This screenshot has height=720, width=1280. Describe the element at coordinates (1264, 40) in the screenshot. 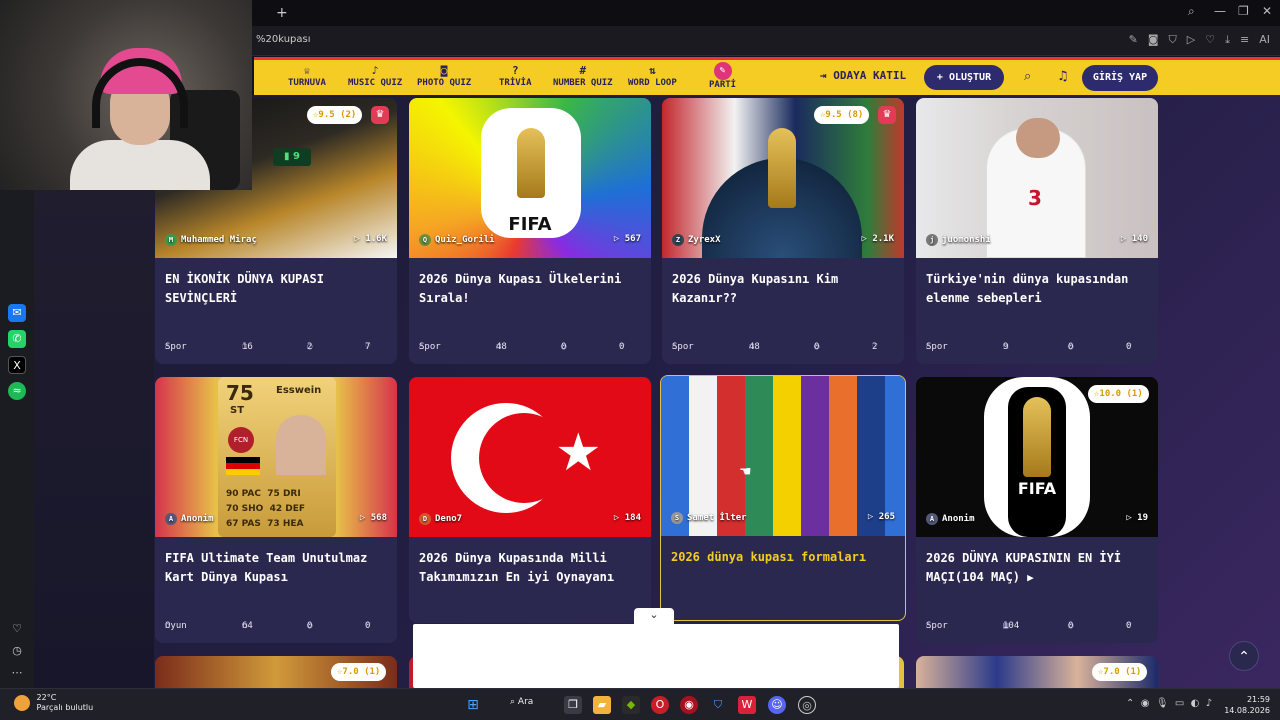

I see `ai-button: AI` at that location.